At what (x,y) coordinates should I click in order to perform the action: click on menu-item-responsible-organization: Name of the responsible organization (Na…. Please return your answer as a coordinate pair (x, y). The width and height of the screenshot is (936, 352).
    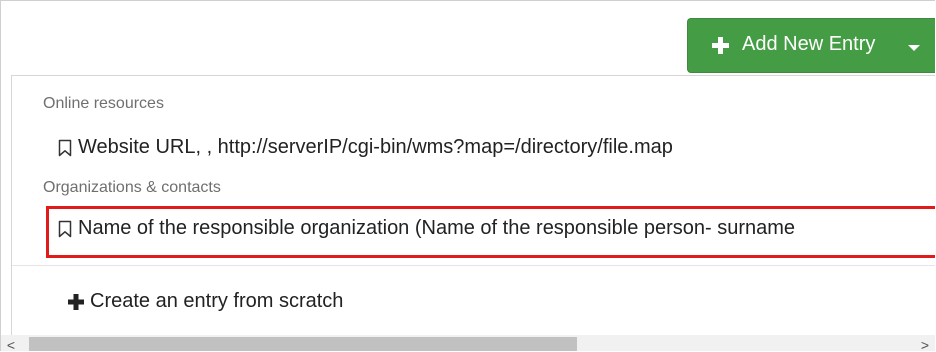
    Looking at the image, I should click on (426, 228).